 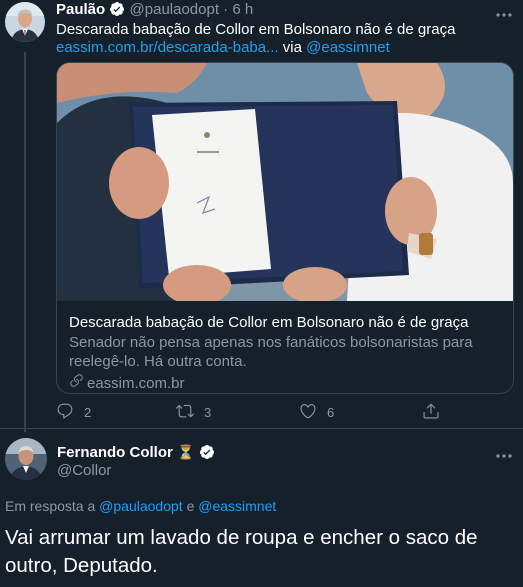 What do you see at coordinates (237, 506) in the screenshot?
I see `reply-user-link: @eassimnet` at bounding box center [237, 506].